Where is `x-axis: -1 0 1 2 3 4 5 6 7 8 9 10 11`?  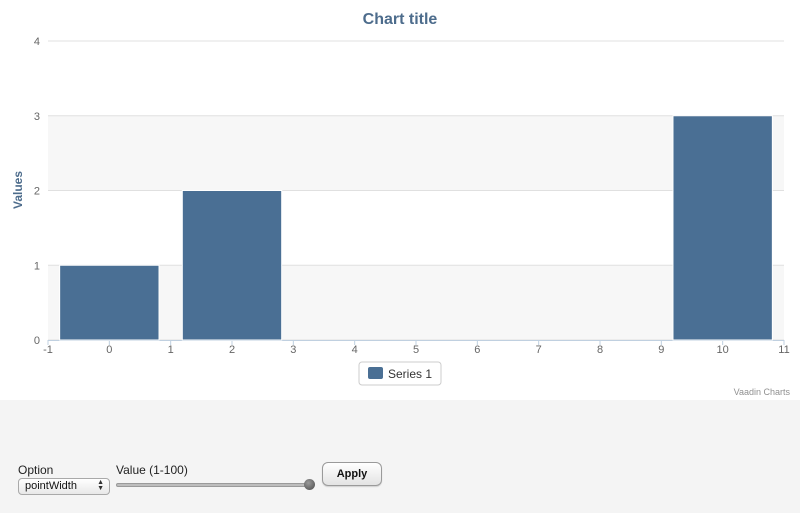 x-axis: -1 0 1 2 3 4 5 6 7 8 9 10 11 is located at coordinates (416, 348).